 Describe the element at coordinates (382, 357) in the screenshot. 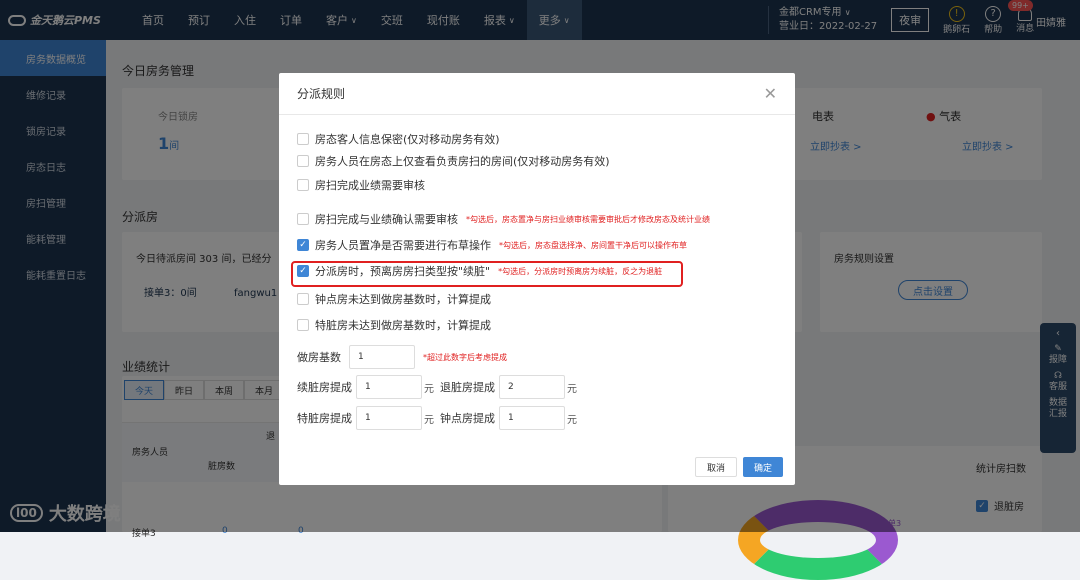

I see `base-input: 1` at that location.